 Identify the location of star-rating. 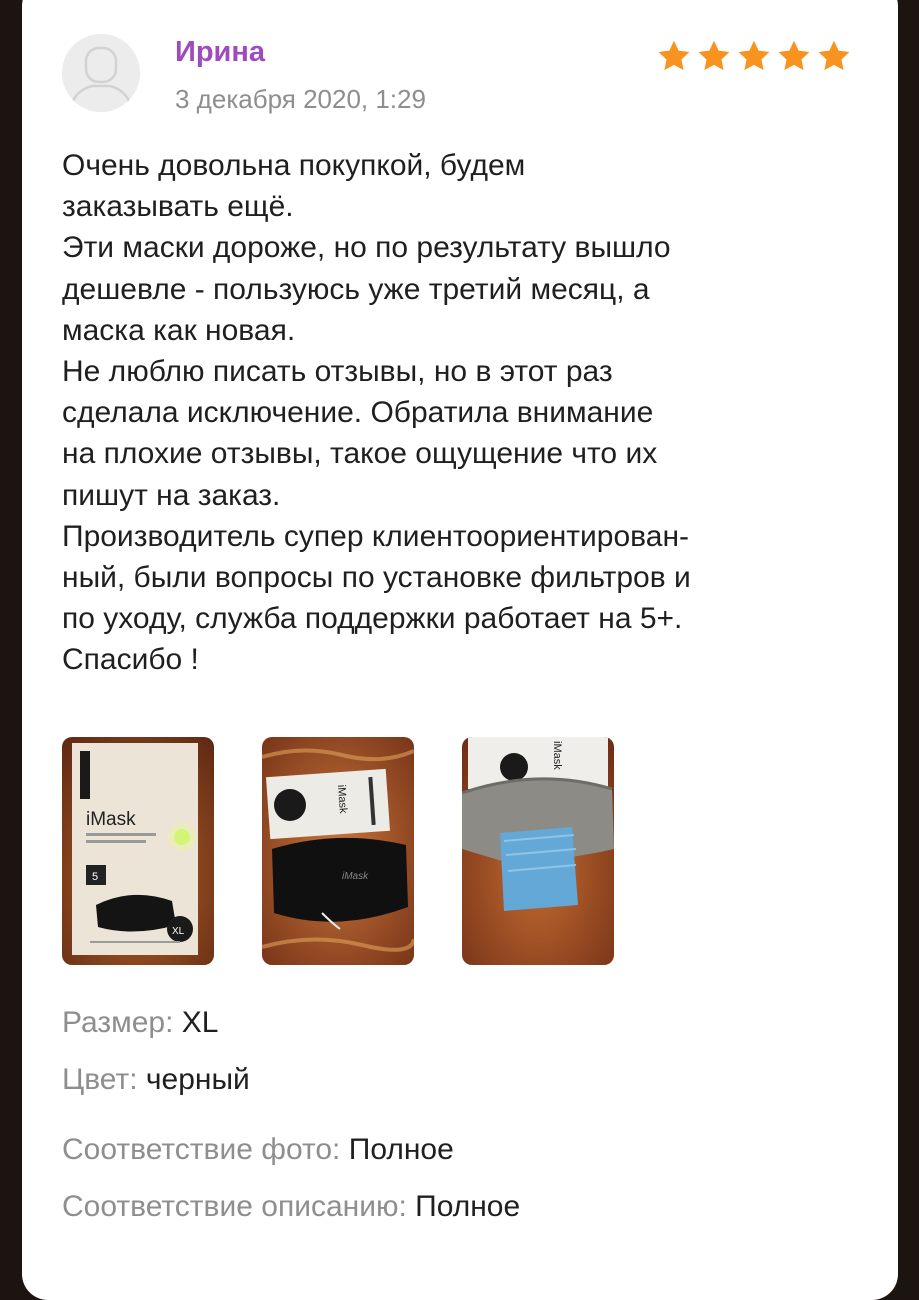
(754, 56).